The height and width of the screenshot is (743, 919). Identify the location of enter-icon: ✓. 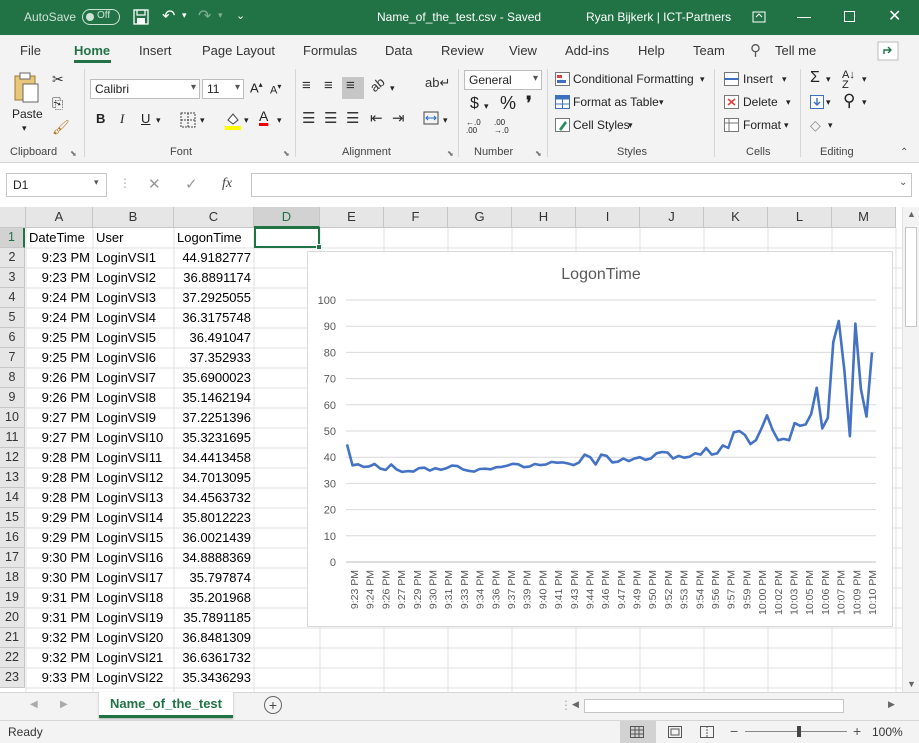
(191, 184).